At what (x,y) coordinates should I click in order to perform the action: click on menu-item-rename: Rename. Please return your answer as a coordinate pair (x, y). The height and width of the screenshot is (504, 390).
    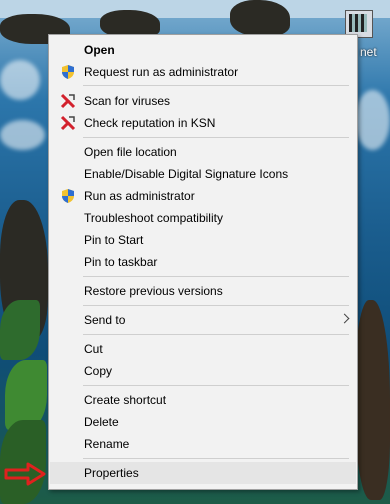
    Looking at the image, I should click on (203, 444).